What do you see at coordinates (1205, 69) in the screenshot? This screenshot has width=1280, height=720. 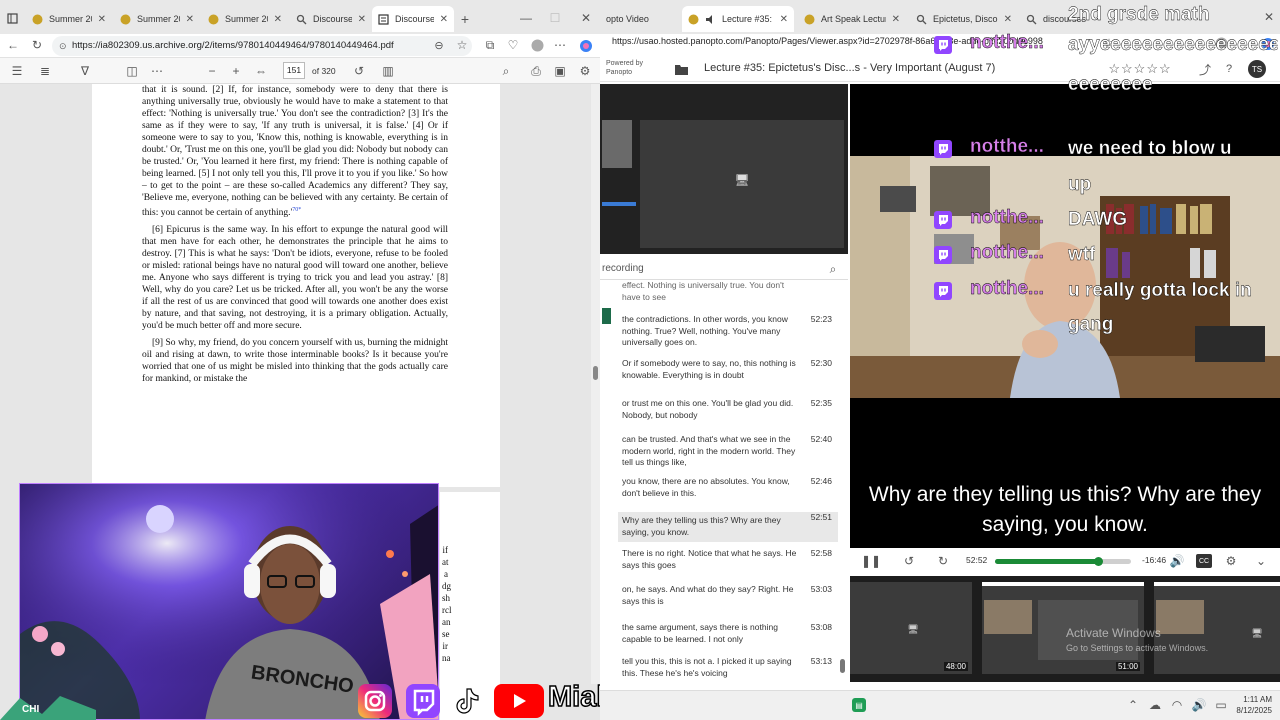 I see `share-icon: ⤴` at bounding box center [1205, 69].